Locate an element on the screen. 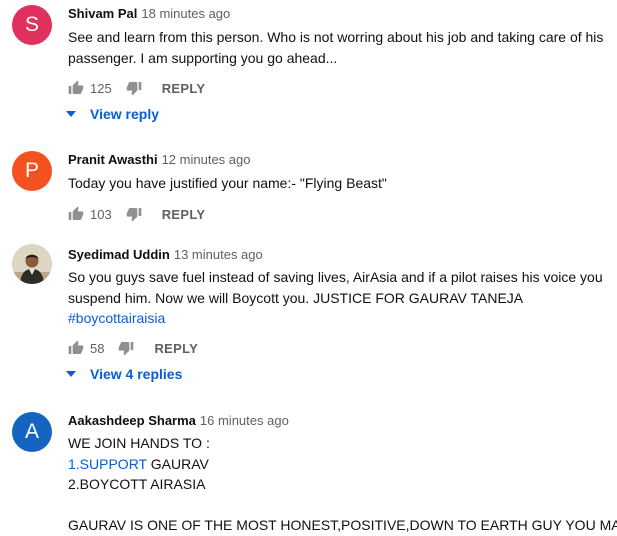 This screenshot has height=536, width=617. comment-timestamp: 12 minutes ago is located at coordinates (206, 159).